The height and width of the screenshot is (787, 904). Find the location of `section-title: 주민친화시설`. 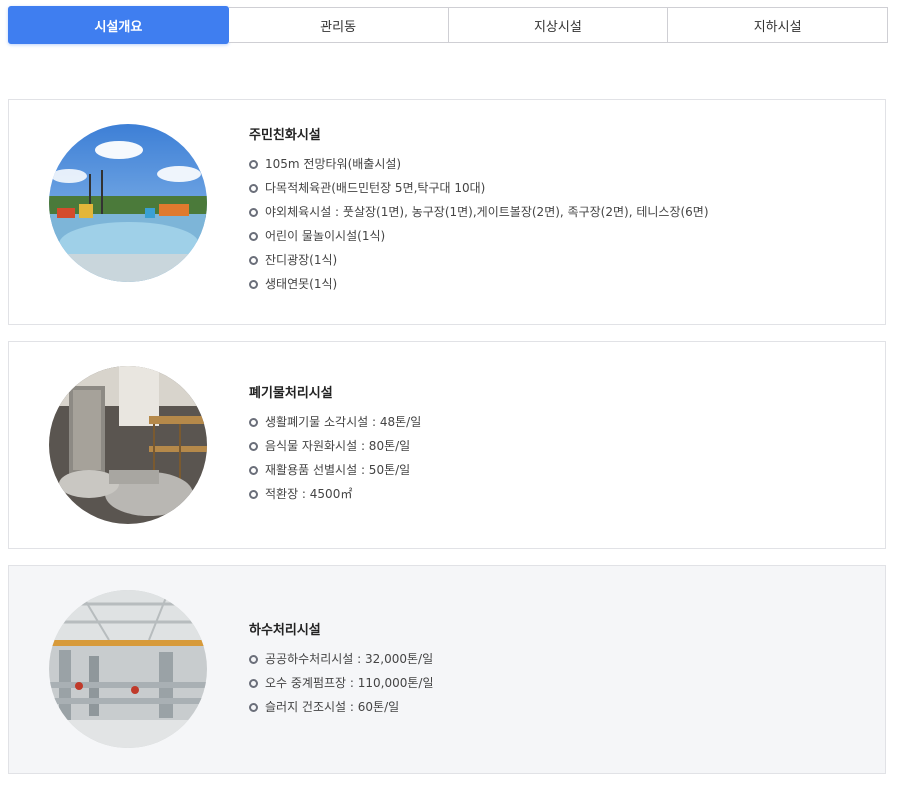

section-title: 주민친화시설 is located at coordinates (285, 135).